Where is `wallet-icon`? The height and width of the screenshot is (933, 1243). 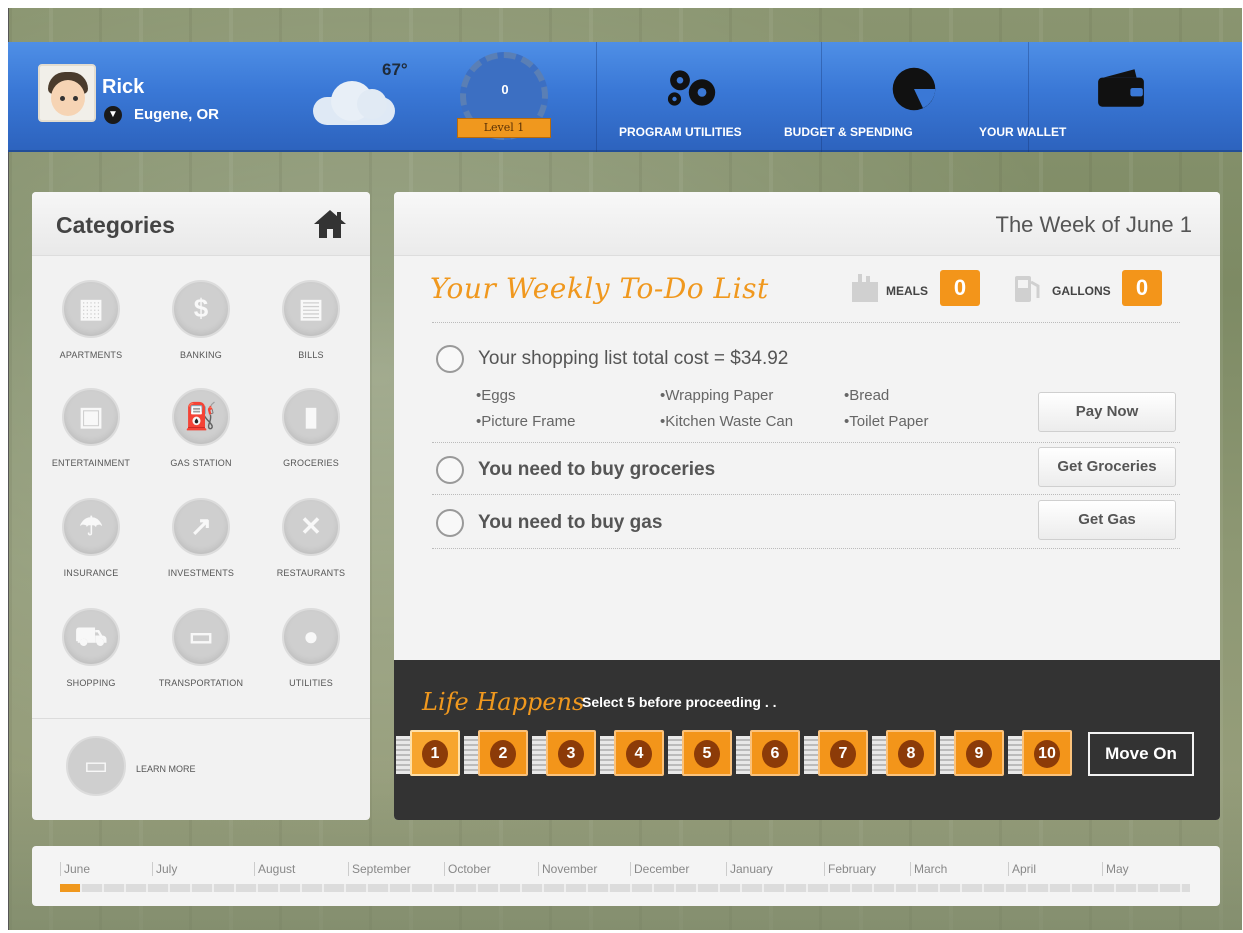
wallet-icon is located at coordinates (1121, 88).